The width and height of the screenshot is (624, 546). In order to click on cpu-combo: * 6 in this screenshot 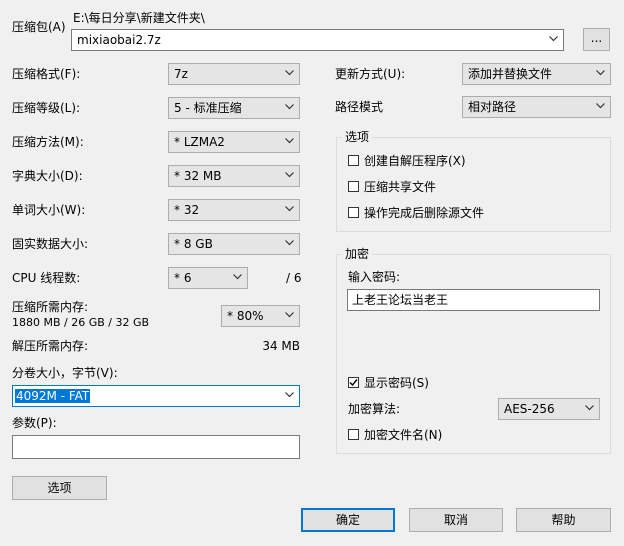, I will do `click(208, 278)`.